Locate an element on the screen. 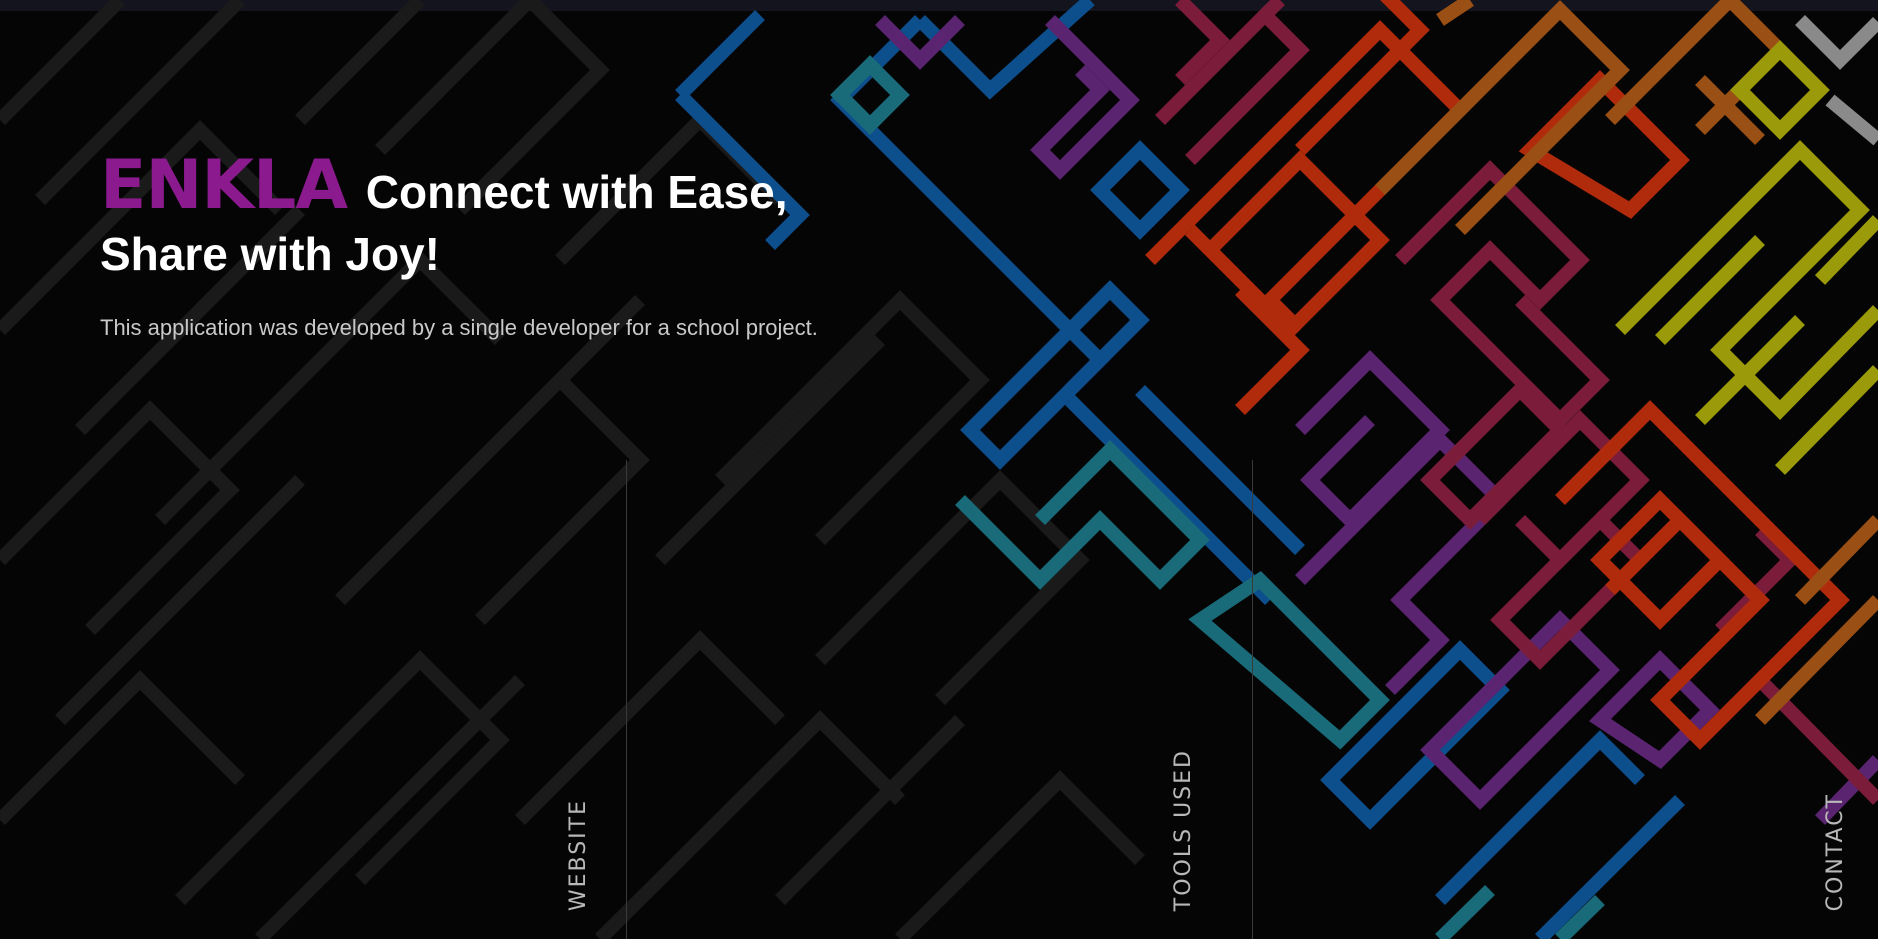 The width and height of the screenshot is (1878, 939). website-tab-label: WEBSITE is located at coordinates (578, 854).